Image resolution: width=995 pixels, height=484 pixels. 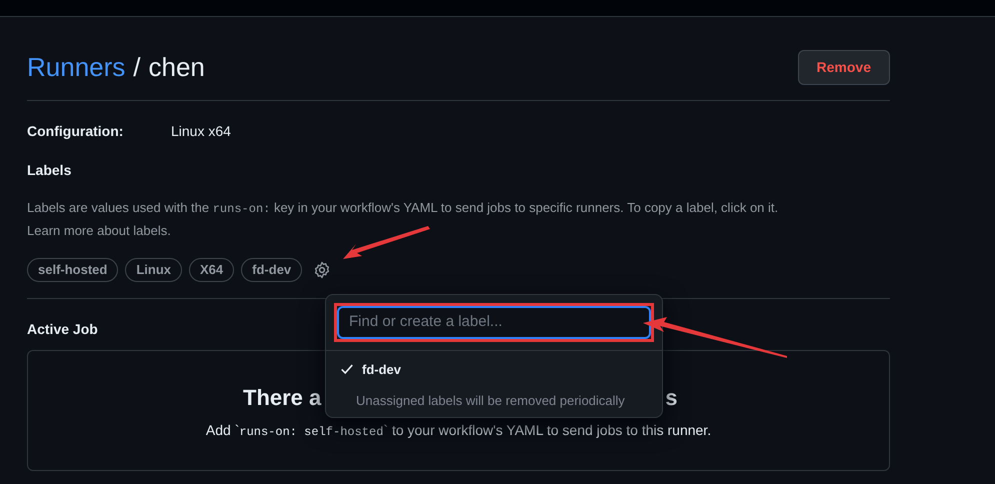 What do you see at coordinates (62, 329) in the screenshot?
I see `section-title: Active Job` at bounding box center [62, 329].